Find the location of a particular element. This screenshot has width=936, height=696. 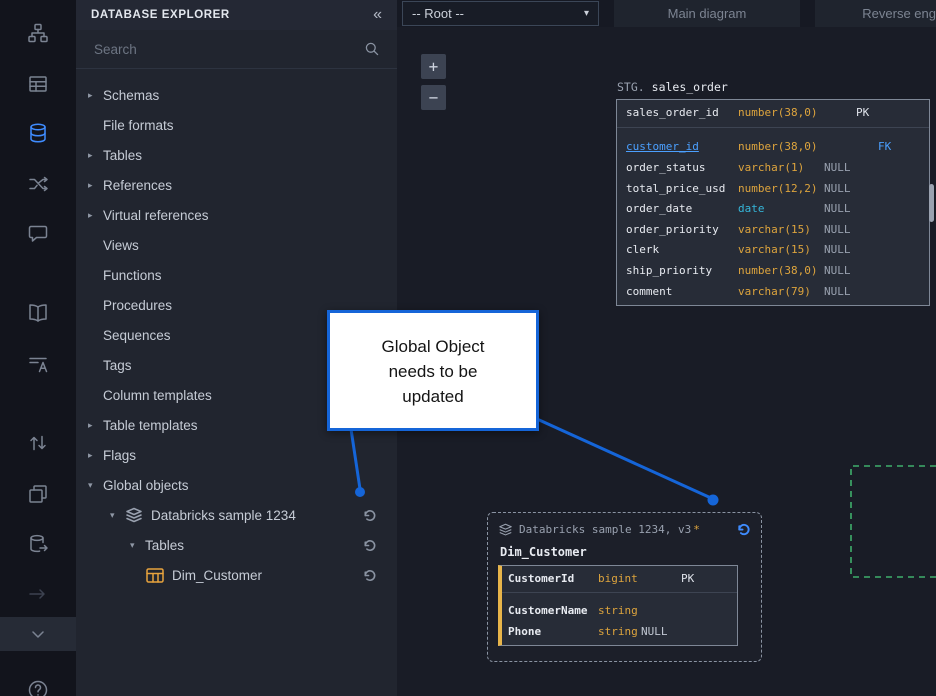

sitemap-icon is located at coordinates (38, 33).